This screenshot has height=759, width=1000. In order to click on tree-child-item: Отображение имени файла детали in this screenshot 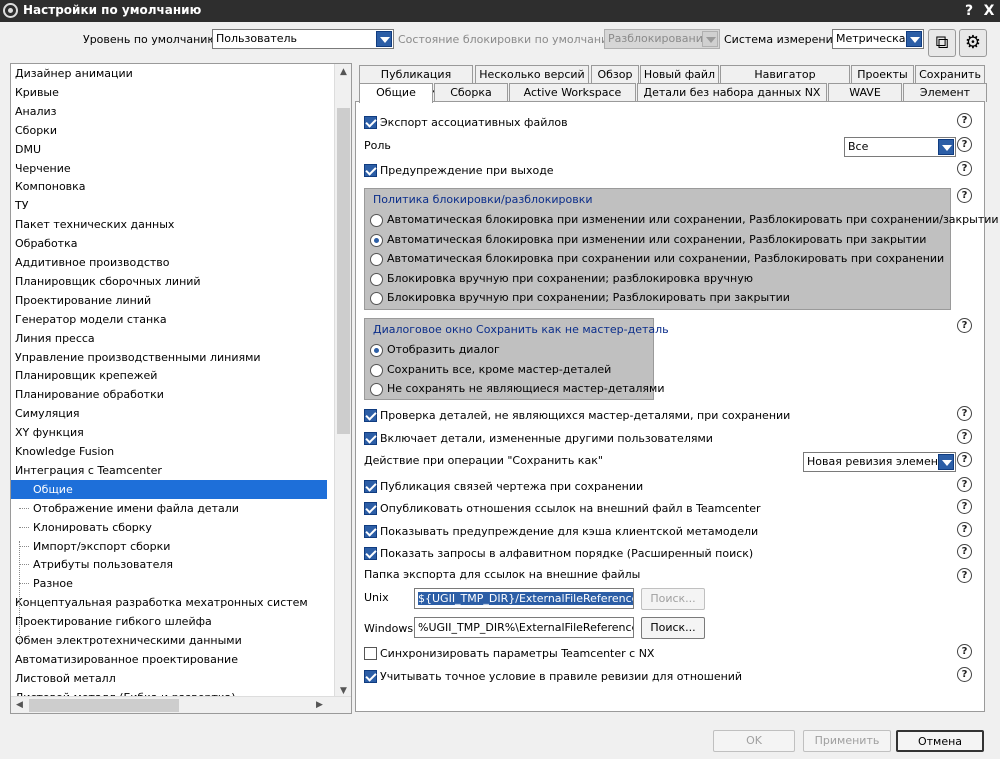, I will do `click(169, 508)`.